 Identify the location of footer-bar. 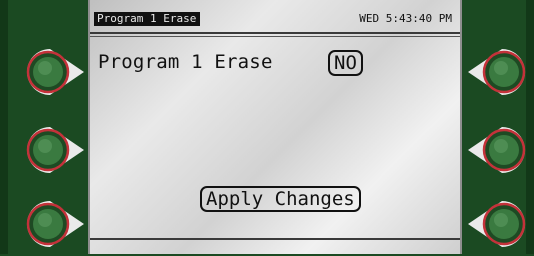
(275, 247).